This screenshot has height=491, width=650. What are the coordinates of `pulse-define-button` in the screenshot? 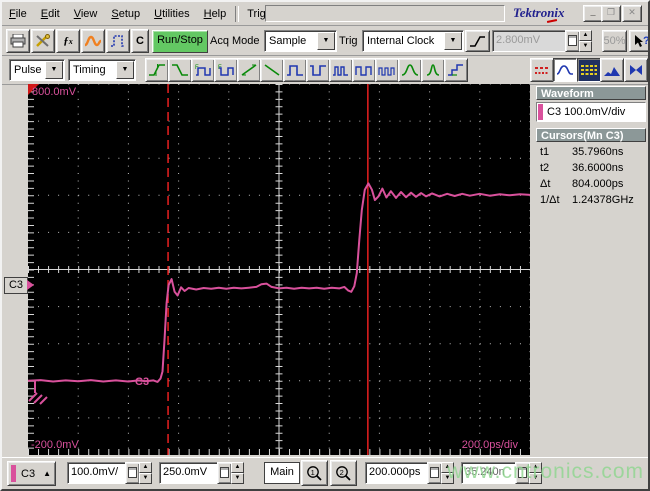 It's located at (118, 41).